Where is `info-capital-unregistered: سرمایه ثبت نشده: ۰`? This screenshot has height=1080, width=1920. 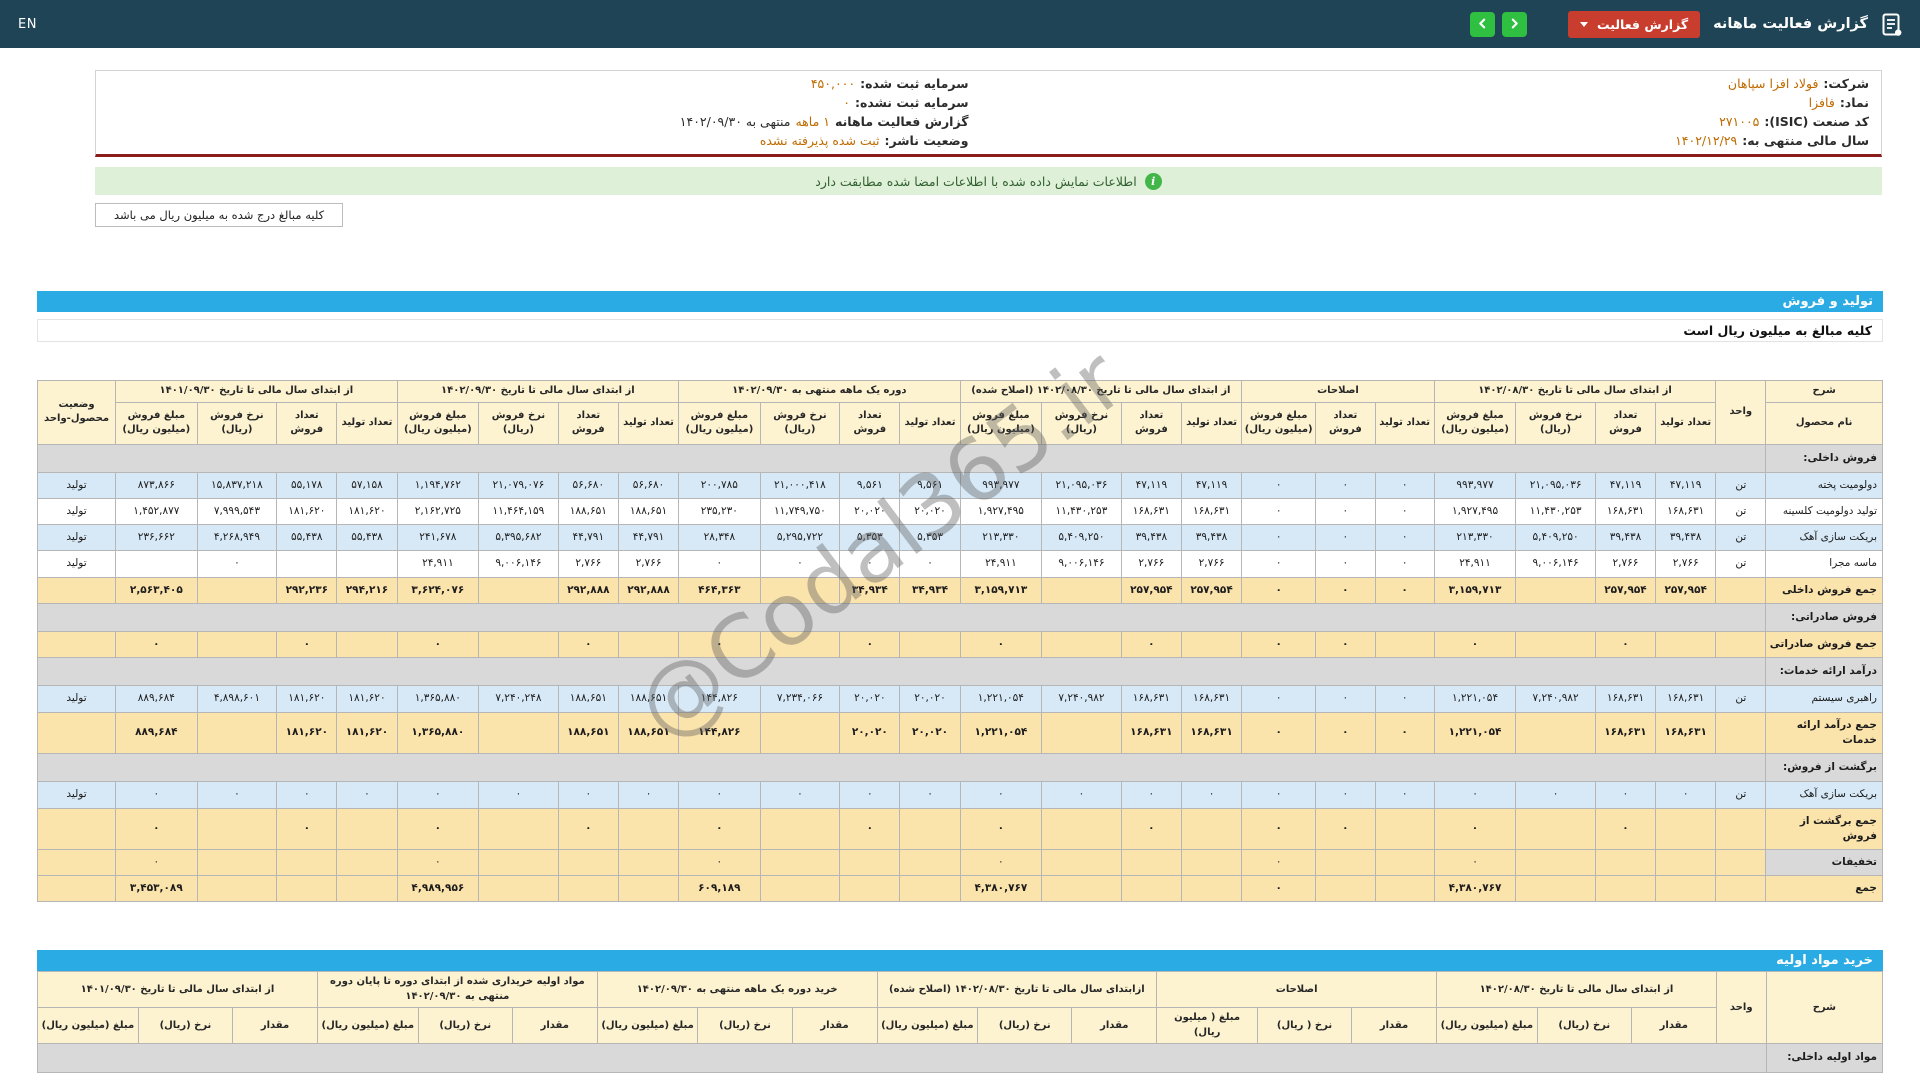 info-capital-unregistered: سرمایه ثبت نشده: ۰ is located at coordinates (906, 102).